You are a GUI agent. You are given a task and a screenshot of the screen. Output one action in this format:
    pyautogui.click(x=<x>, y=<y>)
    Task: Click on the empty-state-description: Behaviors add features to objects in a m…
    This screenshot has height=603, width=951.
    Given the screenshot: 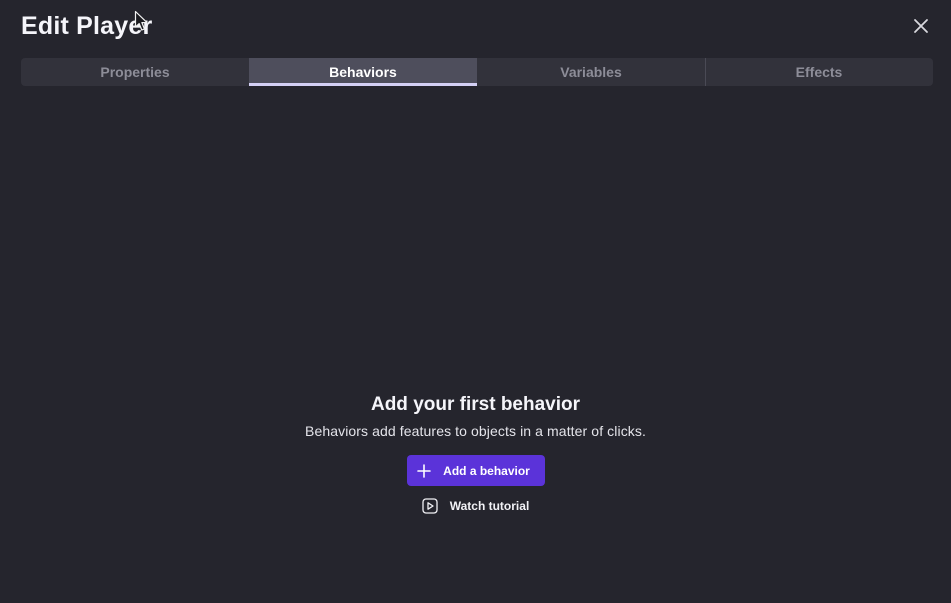 What is the action you would take?
    pyautogui.click(x=475, y=431)
    